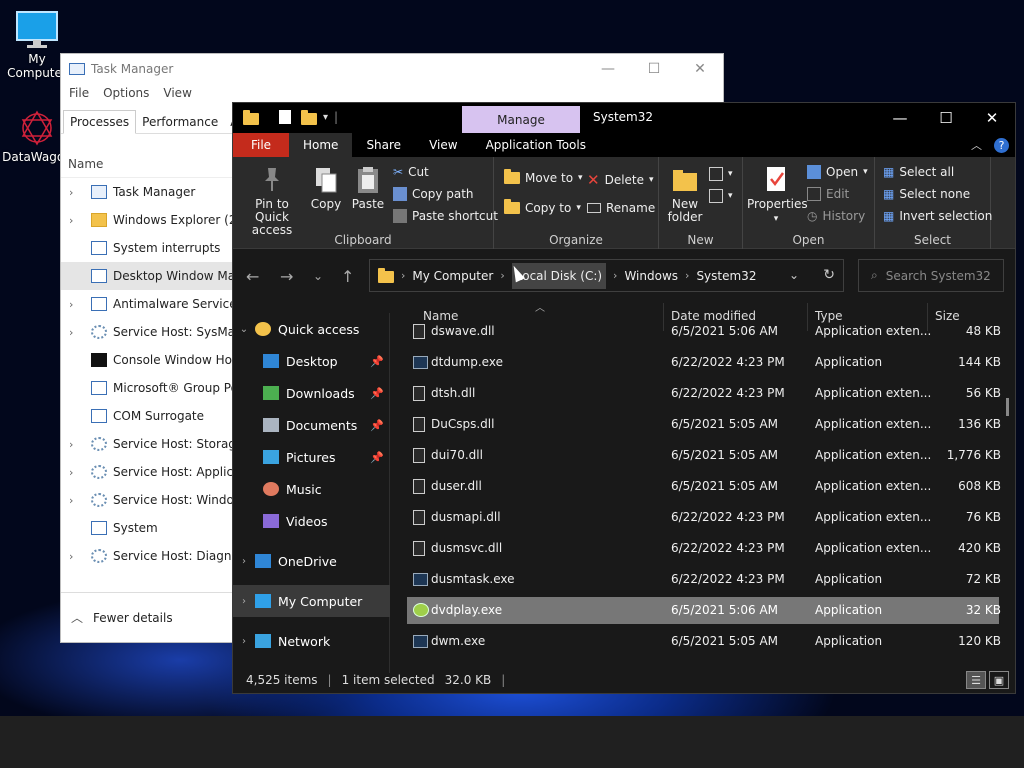 Image resolution: width=1024 pixels, height=768 pixels. I want to click on file-date: 6/5/2021 5:05 AM, so click(725, 641).